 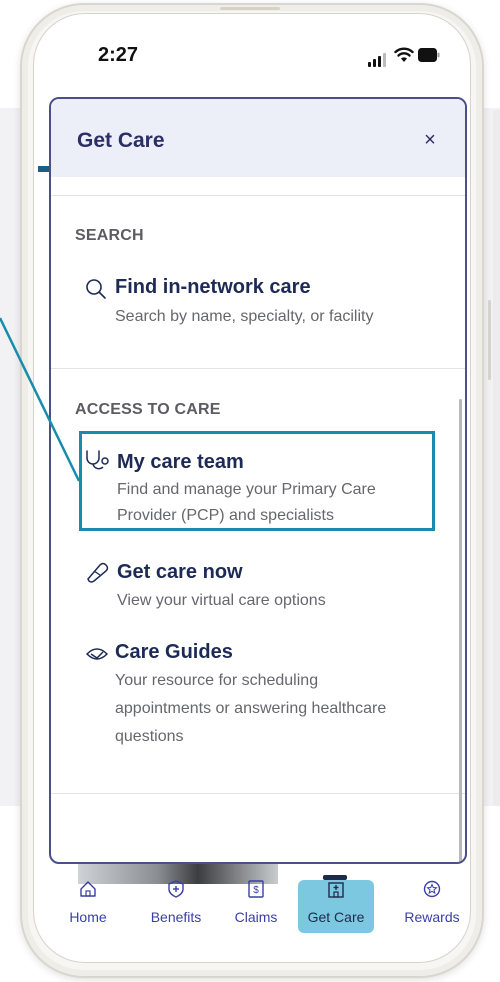 What do you see at coordinates (148, 409) in the screenshot?
I see `section-label-access-to-care: ACCESS TO CARE` at bounding box center [148, 409].